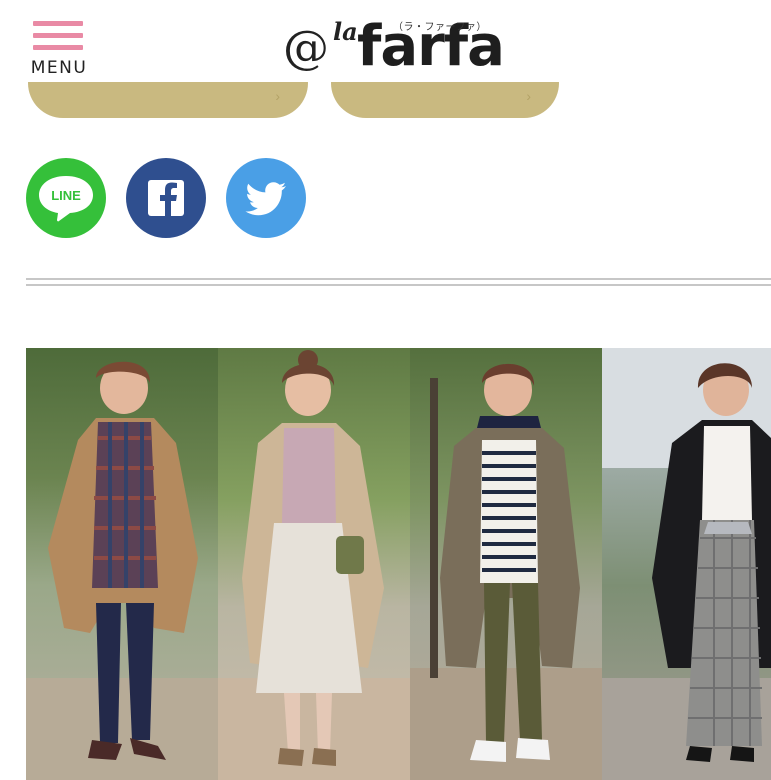 The width and height of the screenshot is (771, 780). Describe the element at coordinates (306, 47) in the screenshot. I see `logo-at-symbol: @` at that location.